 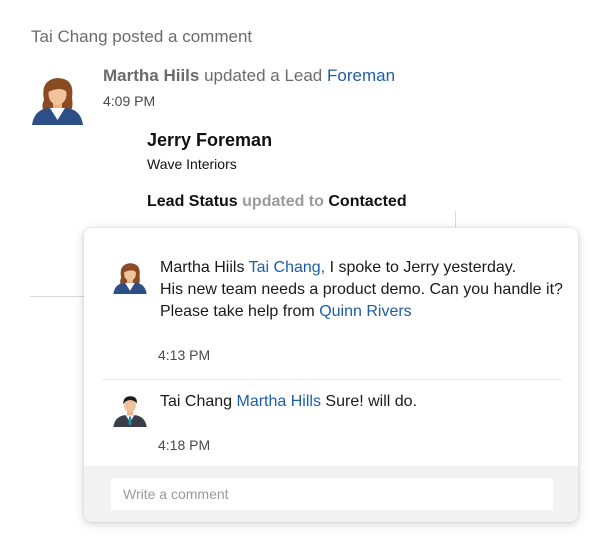 I want to click on comment-text: Please take help from, so click(x=237, y=311).